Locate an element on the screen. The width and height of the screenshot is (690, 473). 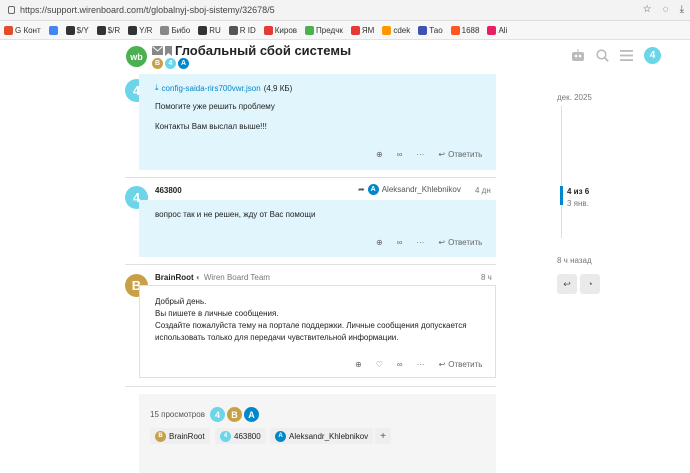
bookmark-item: Киров is located at coordinates (280, 30).